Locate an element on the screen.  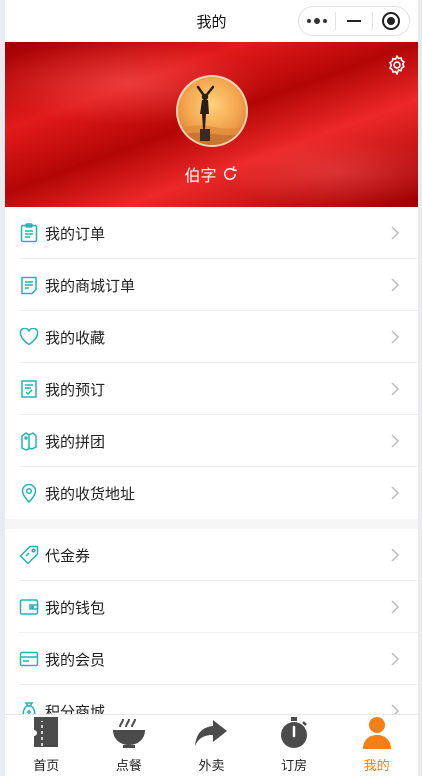
menu-item-reservations: 我的预订 is located at coordinates (211, 389).